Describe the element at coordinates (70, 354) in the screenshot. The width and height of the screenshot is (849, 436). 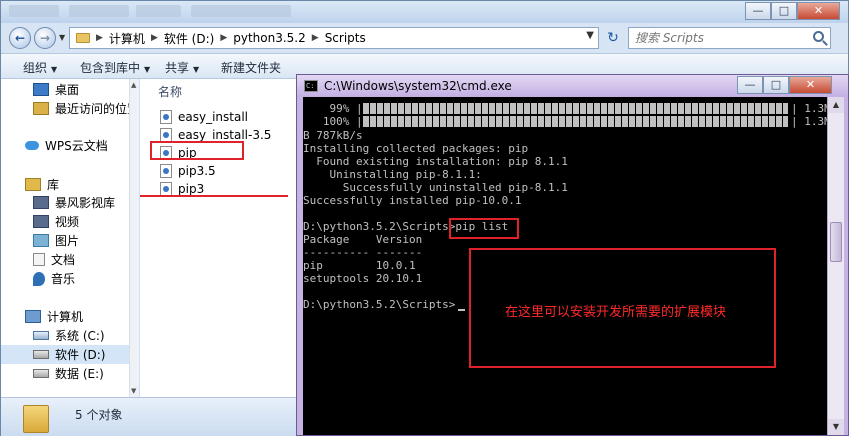
I see `nav-item-drive-d: 软件 (D:)` at that location.